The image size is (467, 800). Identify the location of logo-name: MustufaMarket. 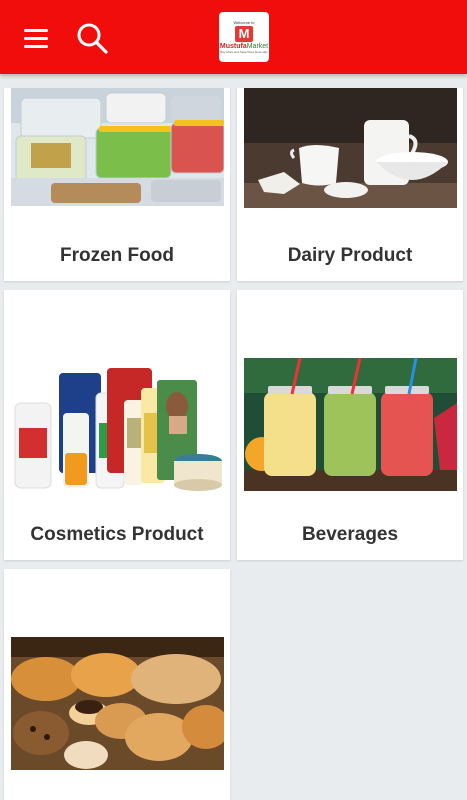
(244, 46).